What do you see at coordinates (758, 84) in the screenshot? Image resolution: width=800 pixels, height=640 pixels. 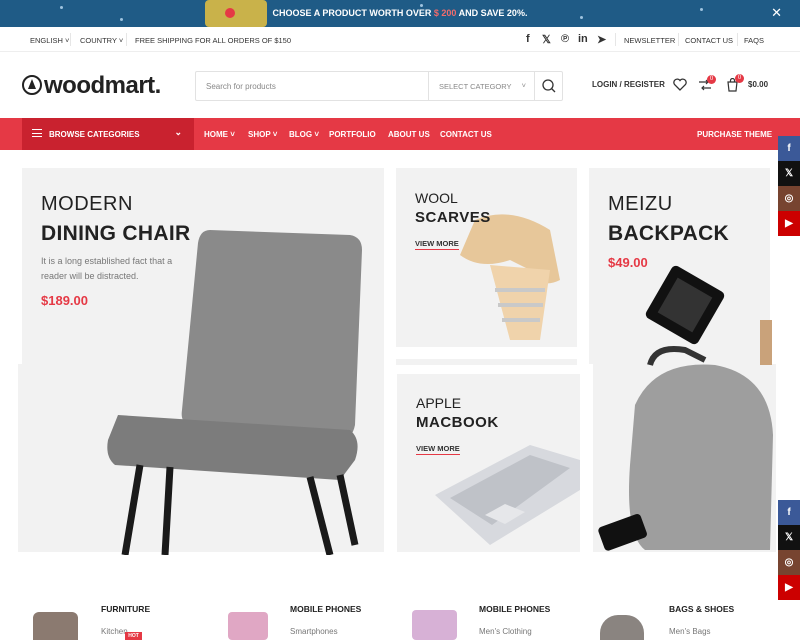 I see `cart-total: $0.00` at bounding box center [758, 84].